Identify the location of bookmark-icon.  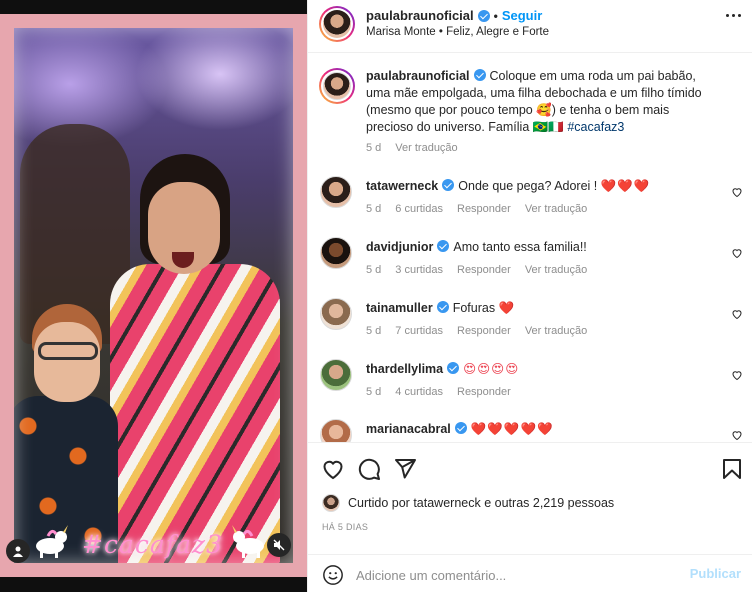
(732, 469).